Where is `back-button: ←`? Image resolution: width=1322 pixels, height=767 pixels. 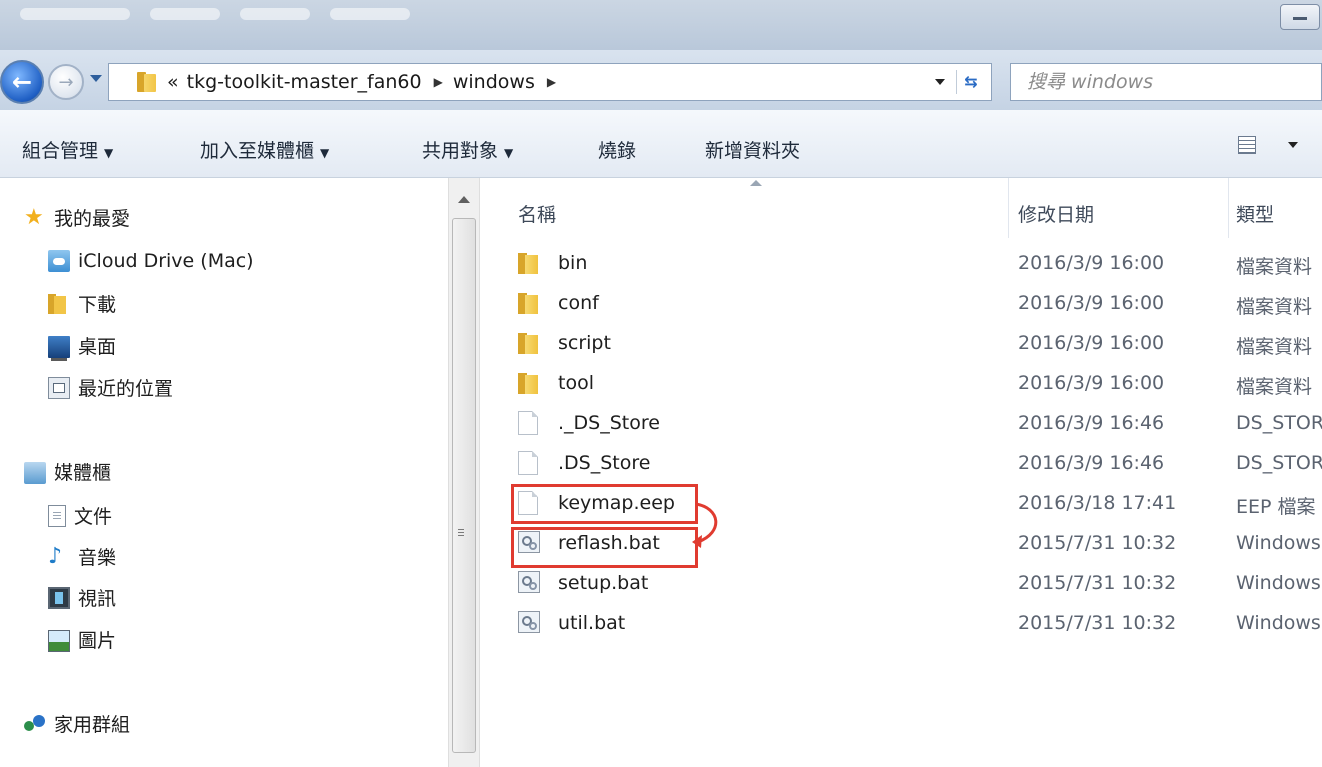
back-button: ← is located at coordinates (22, 82).